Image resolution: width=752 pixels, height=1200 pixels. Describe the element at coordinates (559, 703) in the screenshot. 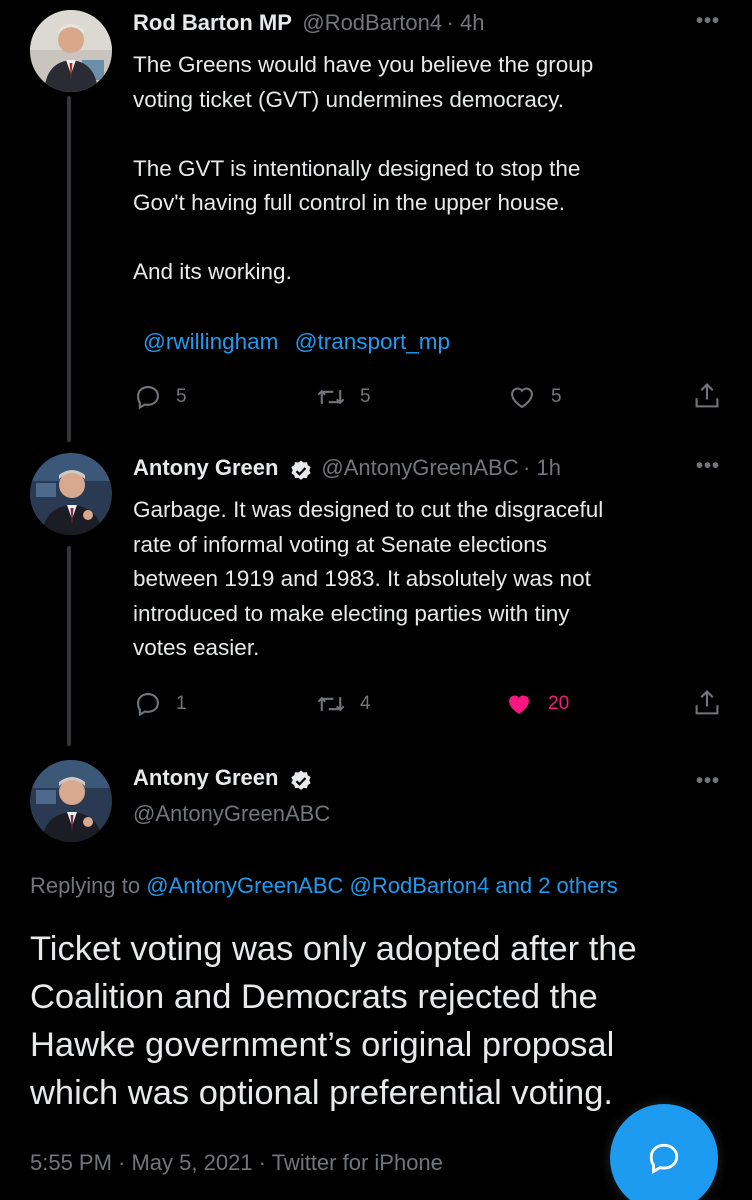

I see `like-count: 20` at that location.